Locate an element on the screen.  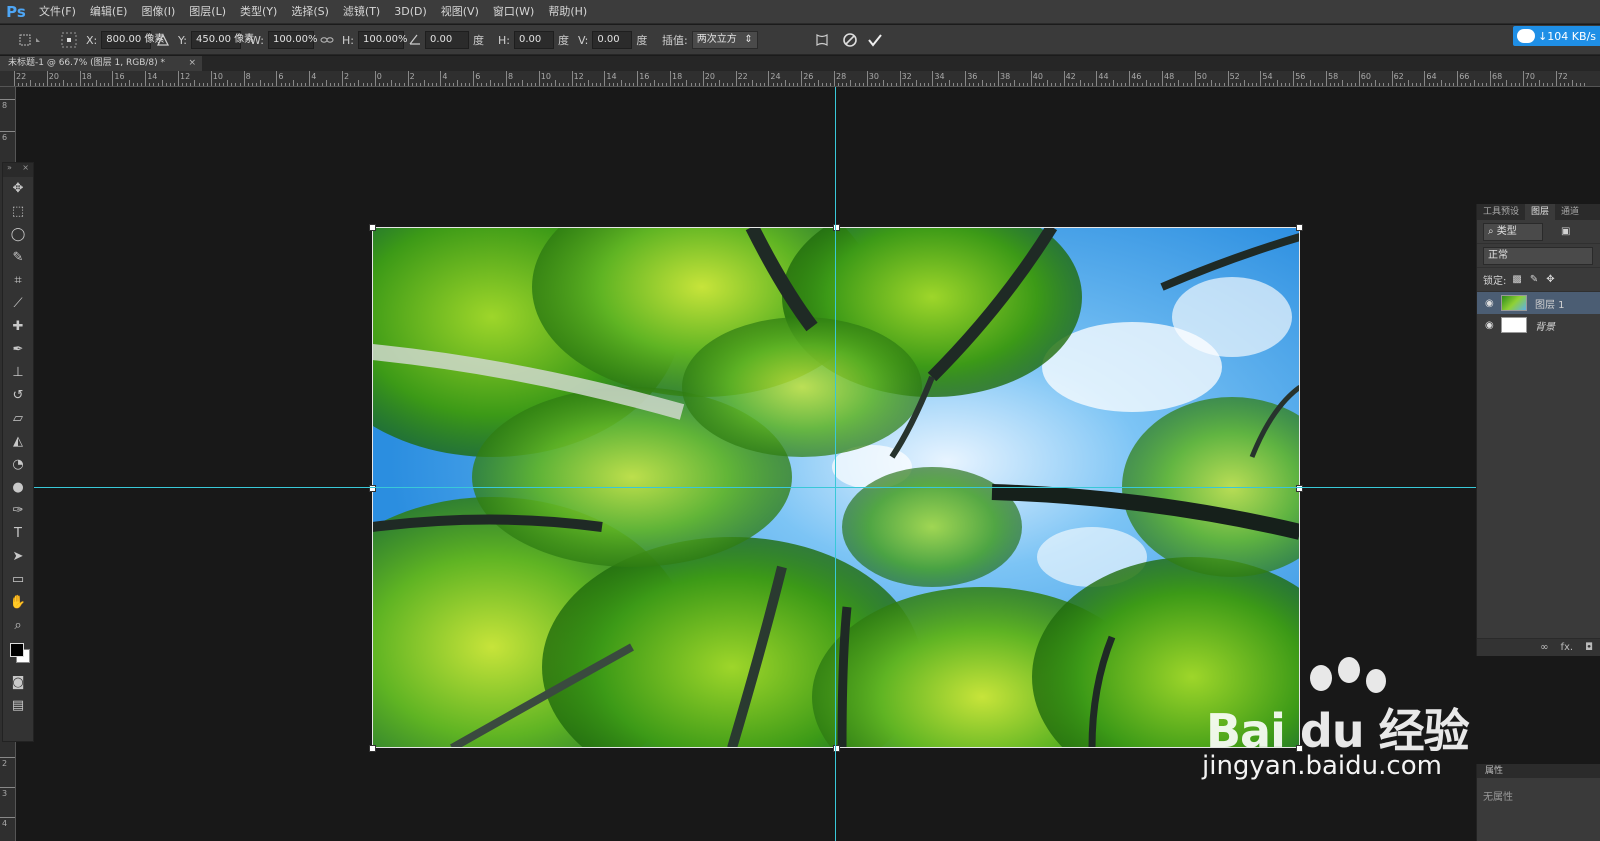
layer-row-background: ◉ 背景 is located at coordinates (1538, 325).